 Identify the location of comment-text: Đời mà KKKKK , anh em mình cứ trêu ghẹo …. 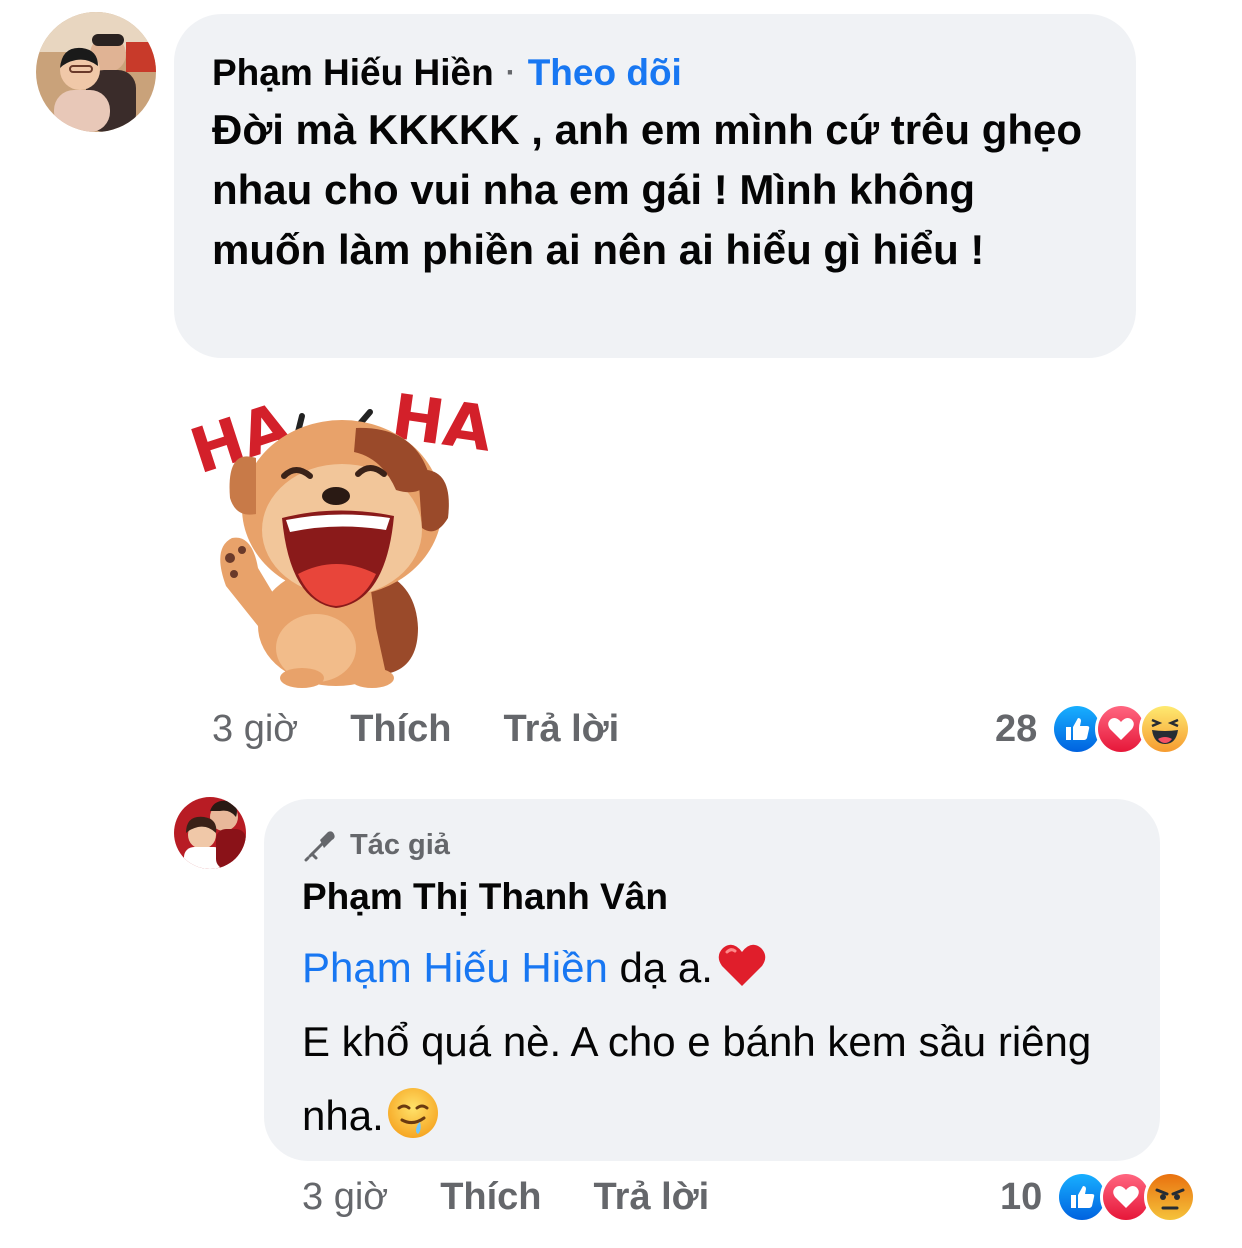
(647, 189).